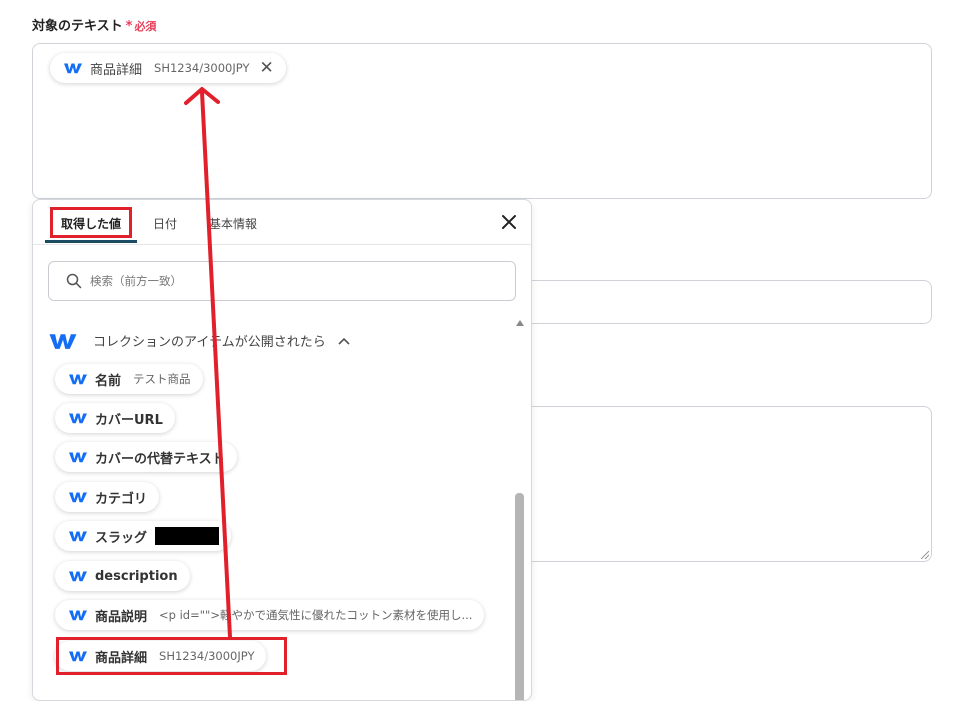 The width and height of the screenshot is (968, 701). What do you see at coordinates (145, 26) in the screenshot?
I see `required-badge: 必須` at bounding box center [145, 26].